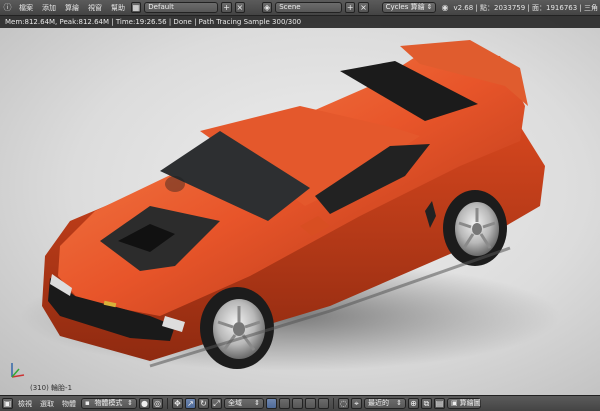 The width and height of the screenshot is (600, 411). Describe the element at coordinates (378, 403) in the screenshot. I see `snap-label: 最近的` at that location.